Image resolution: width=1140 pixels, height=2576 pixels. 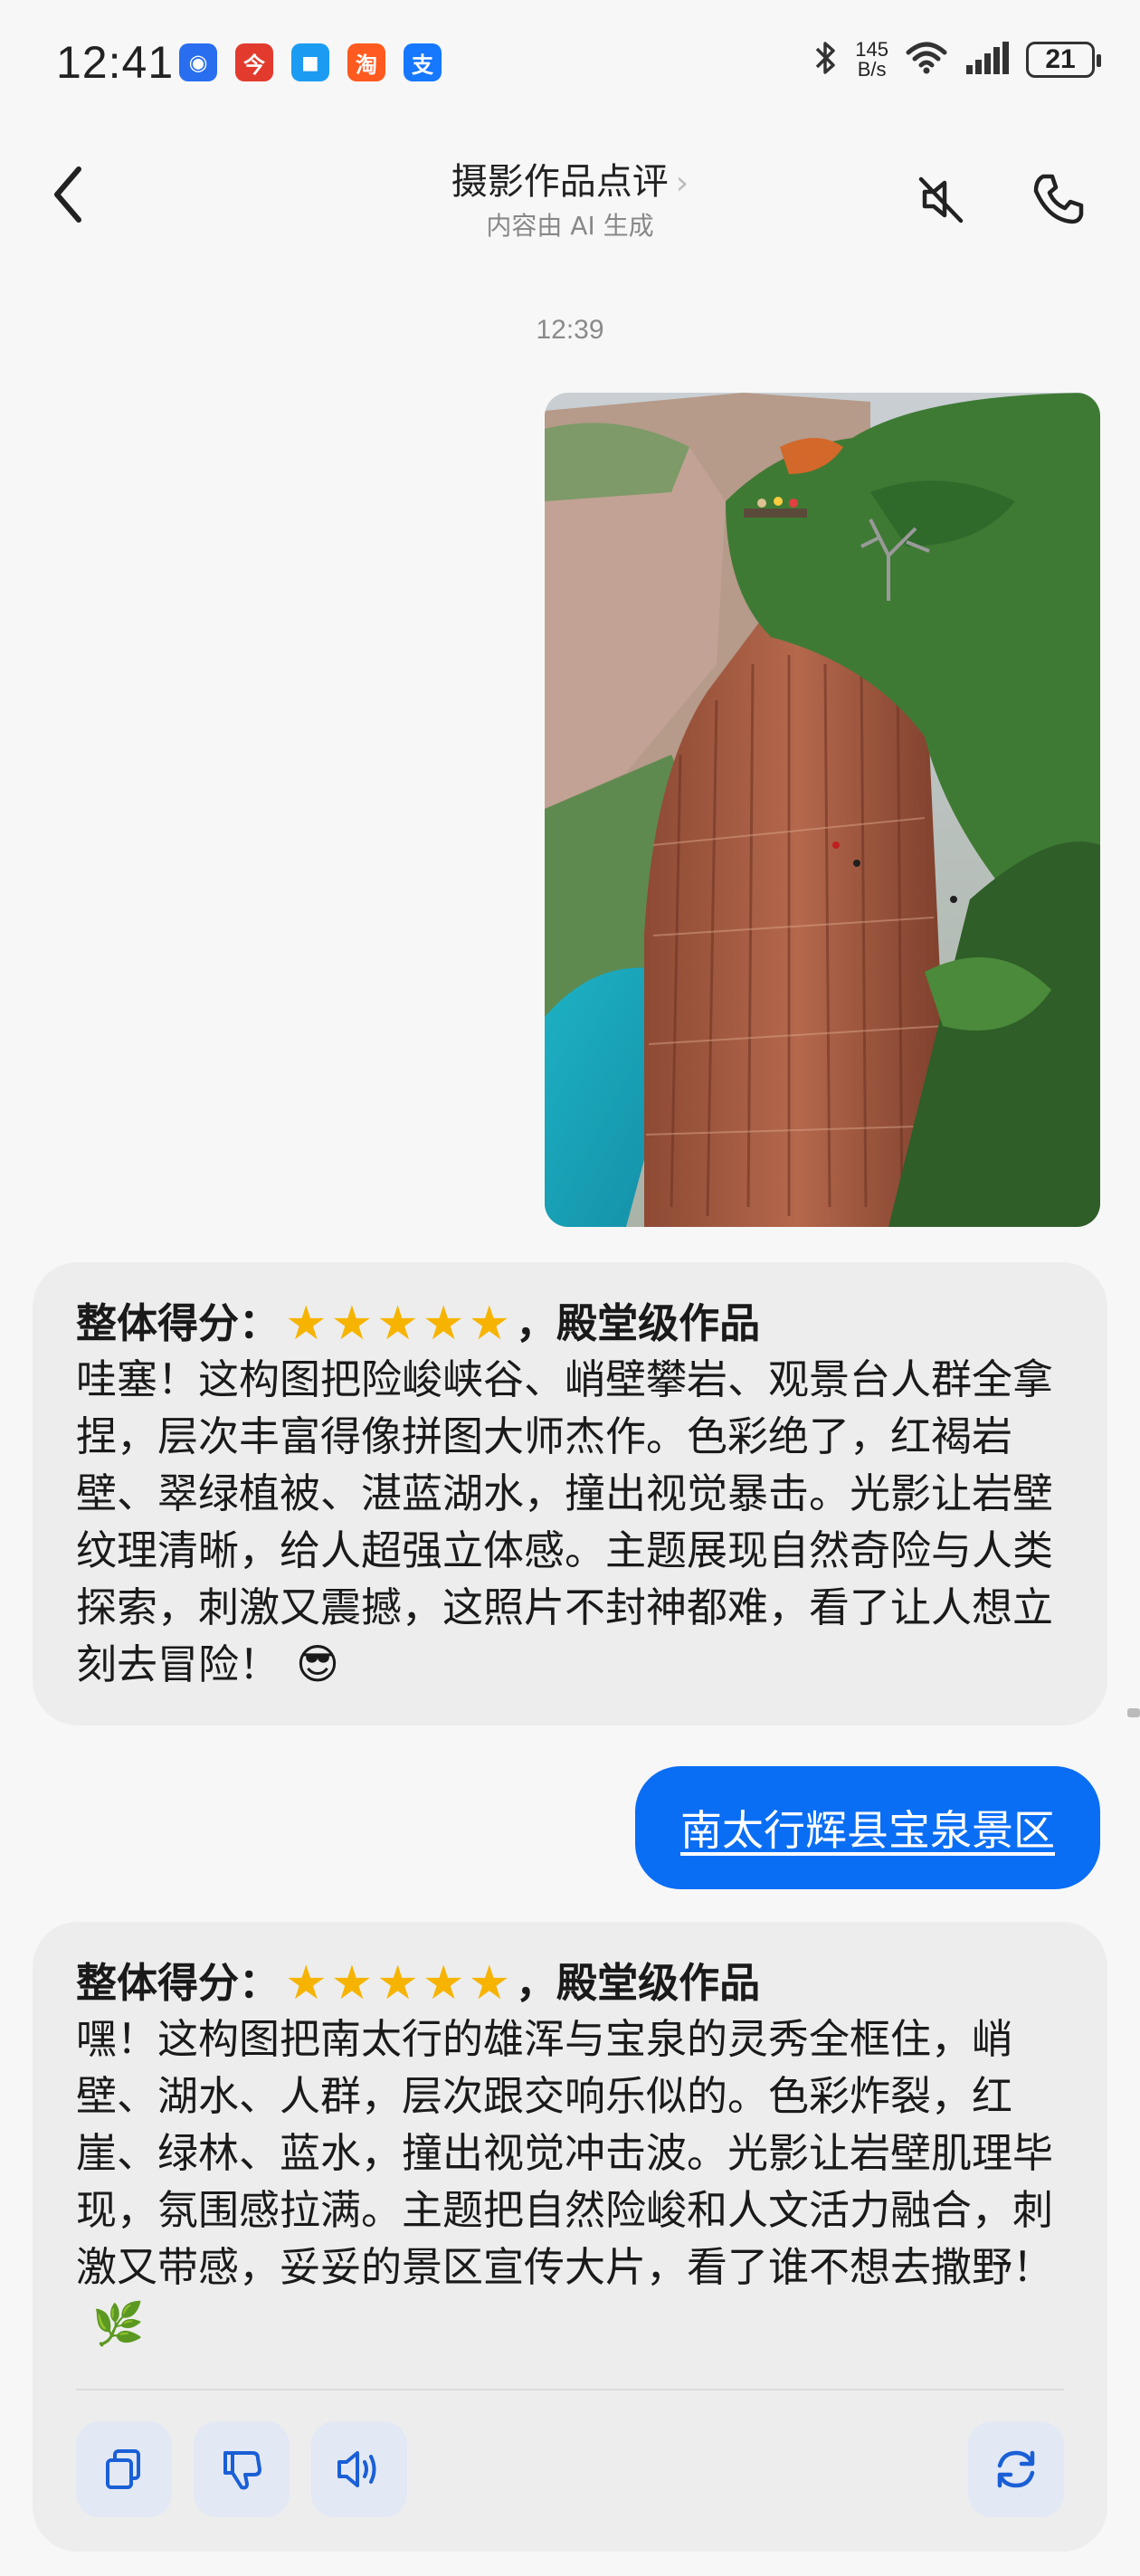 I want to click on divider, so click(x=570, y=2390).